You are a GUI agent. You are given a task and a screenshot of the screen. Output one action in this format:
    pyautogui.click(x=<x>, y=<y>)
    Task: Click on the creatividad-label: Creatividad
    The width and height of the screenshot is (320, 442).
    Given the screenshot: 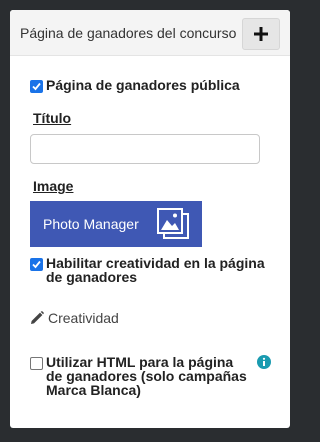 What is the action you would take?
    pyautogui.click(x=83, y=318)
    